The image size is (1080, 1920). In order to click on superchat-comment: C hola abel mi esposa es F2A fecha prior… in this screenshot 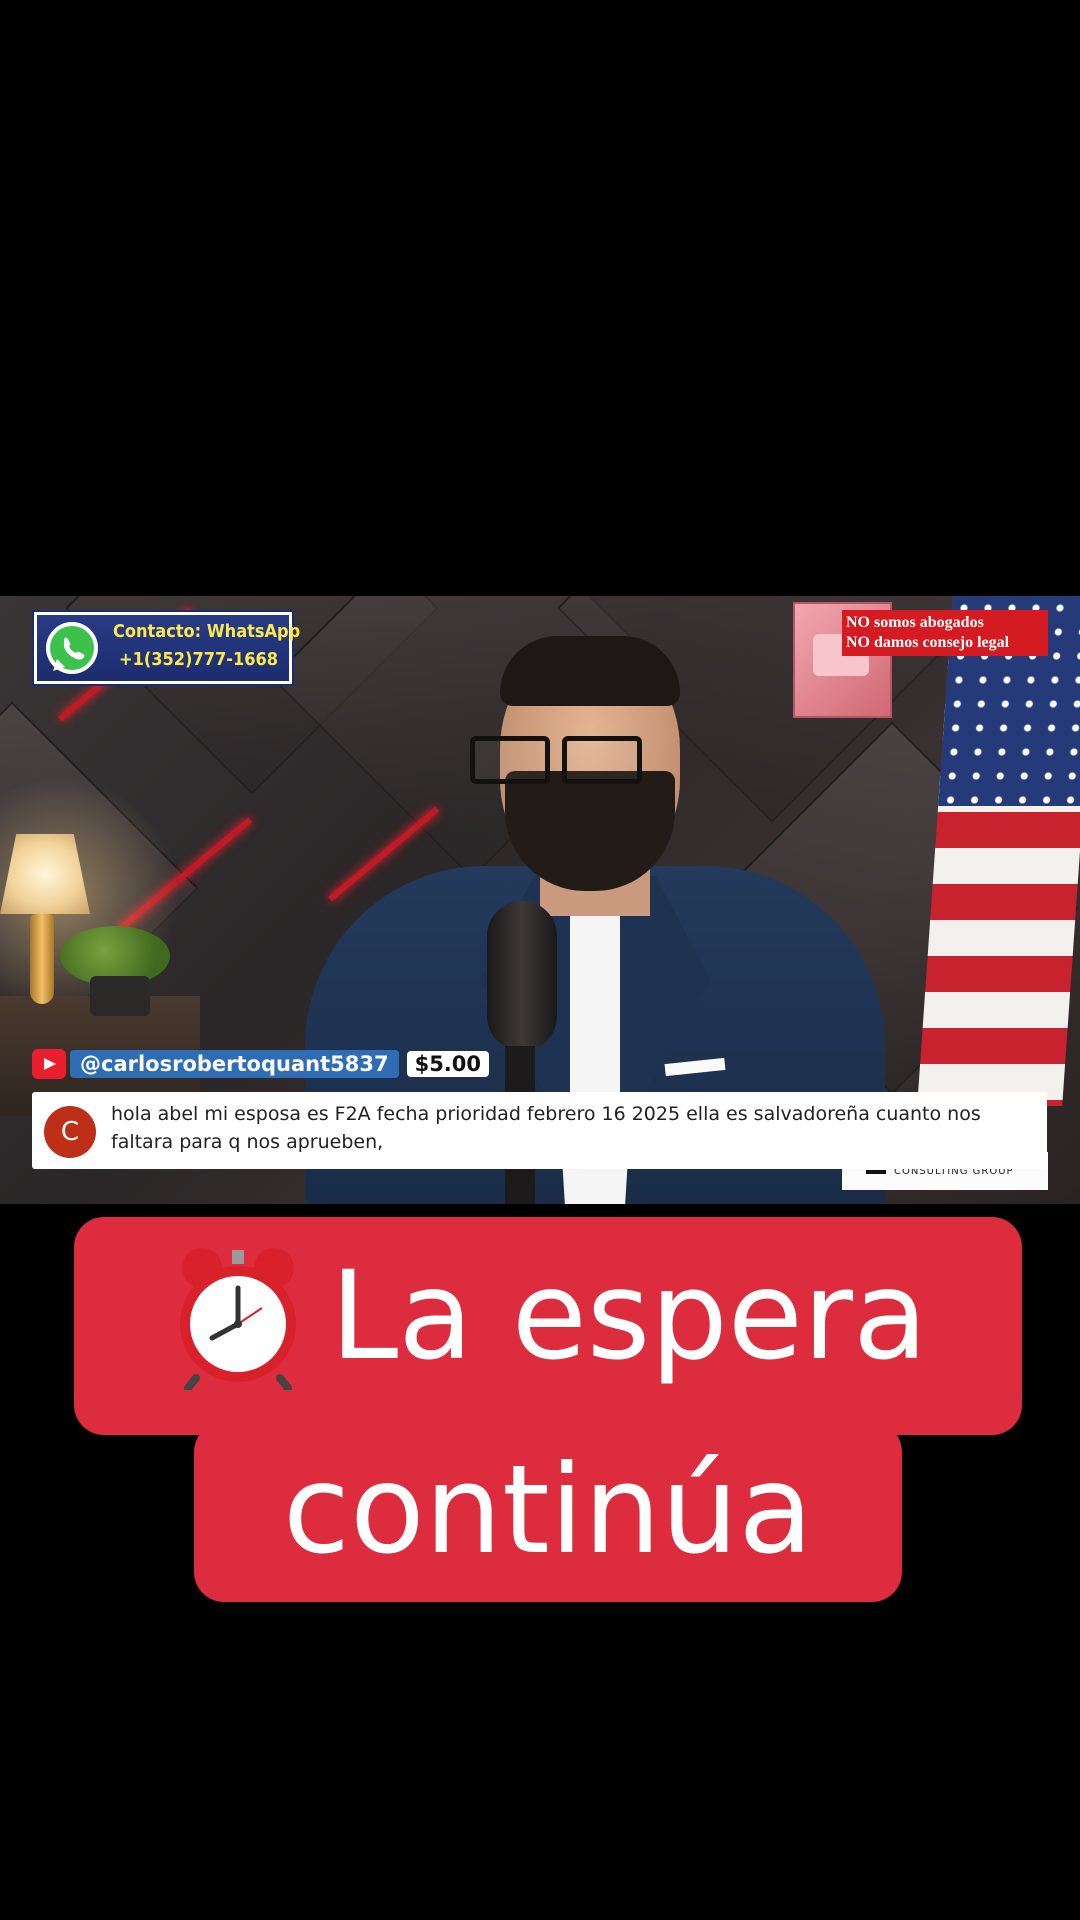, I will do `click(539, 1130)`.